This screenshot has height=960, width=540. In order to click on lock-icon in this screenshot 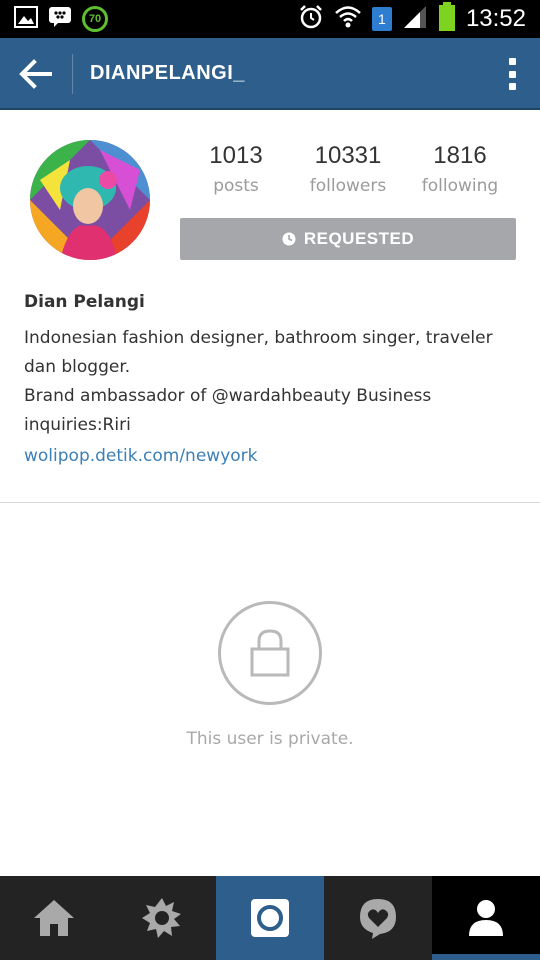, I will do `click(270, 653)`.